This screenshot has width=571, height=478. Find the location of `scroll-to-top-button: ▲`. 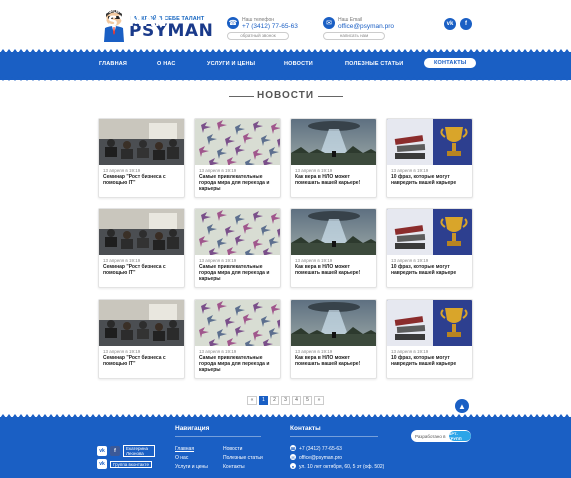

scroll-to-top-button: ▲ is located at coordinates (462, 406).